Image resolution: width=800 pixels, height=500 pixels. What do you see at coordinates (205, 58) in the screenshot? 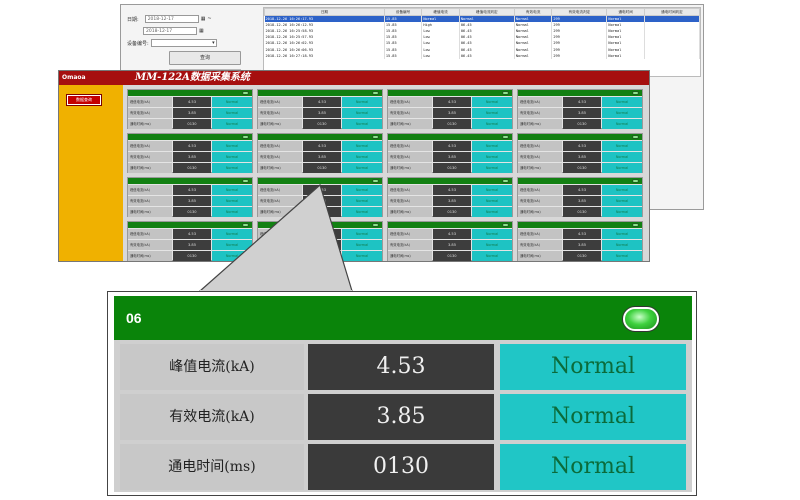
I see `query-button: 查询` at bounding box center [205, 58].